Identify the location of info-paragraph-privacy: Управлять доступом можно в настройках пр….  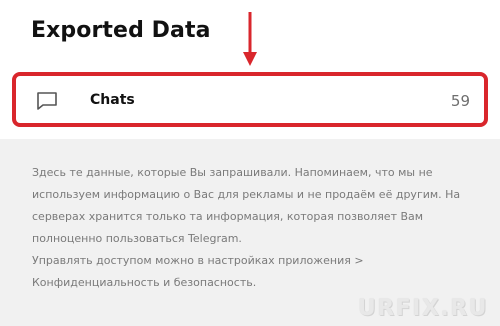
(198, 271).